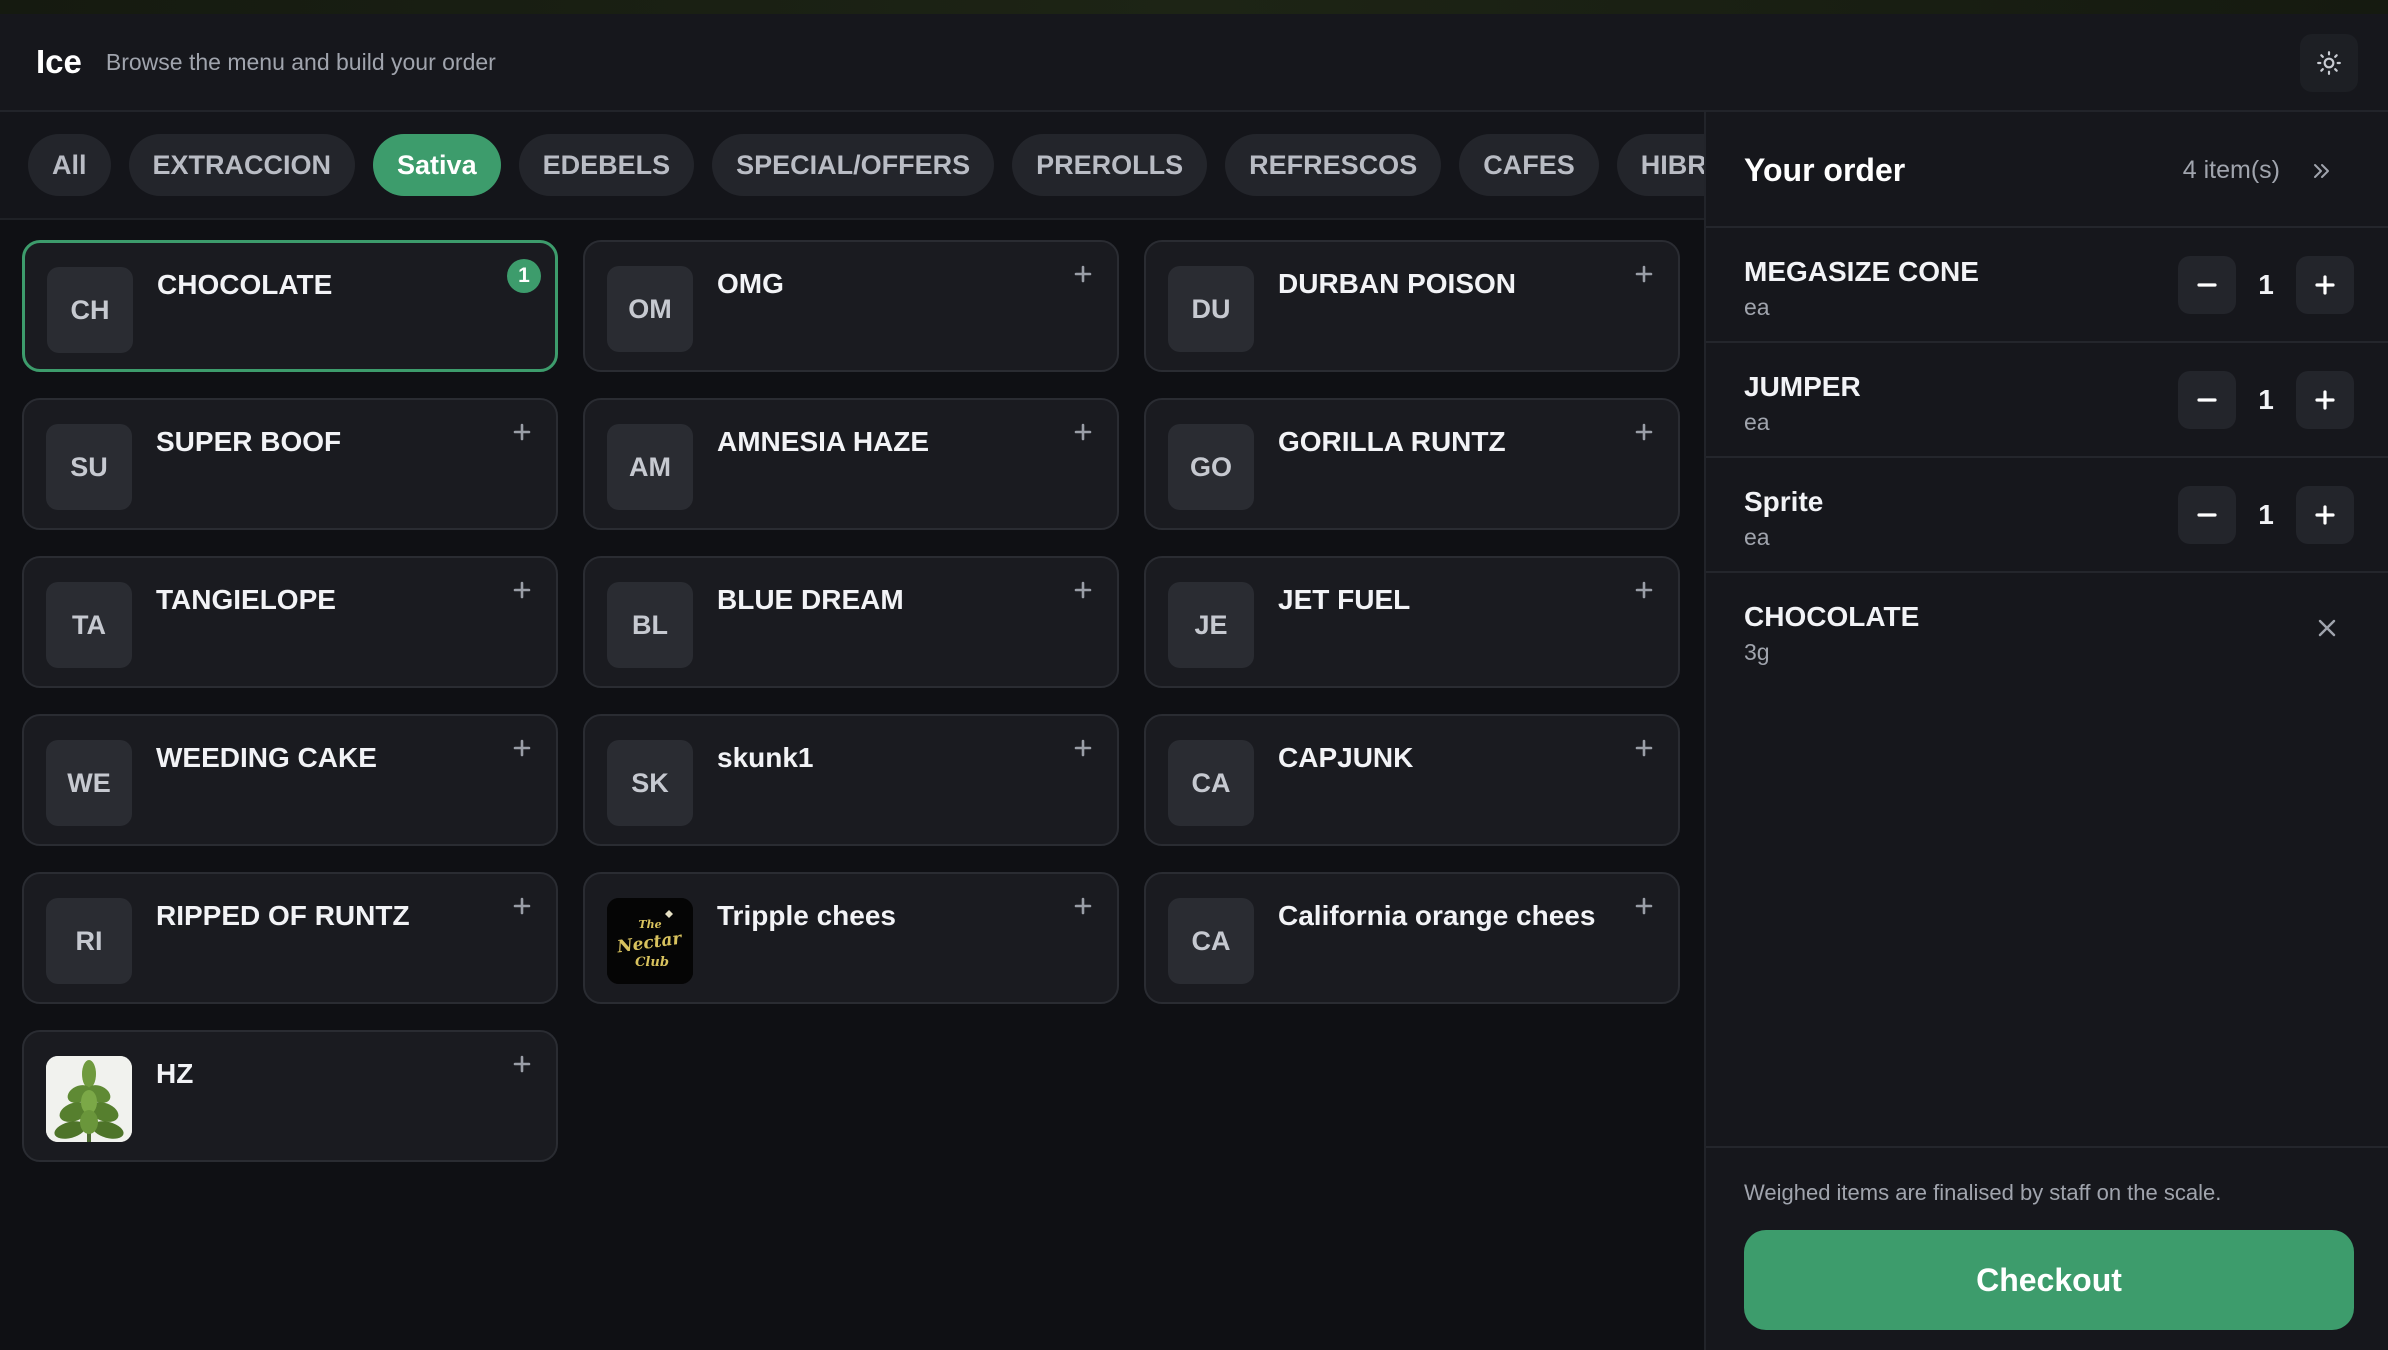 The height and width of the screenshot is (1350, 2388). Describe the element at coordinates (1412, 306) in the screenshot. I see `product-card-durban-poison: DU DURBAN POISON` at that location.